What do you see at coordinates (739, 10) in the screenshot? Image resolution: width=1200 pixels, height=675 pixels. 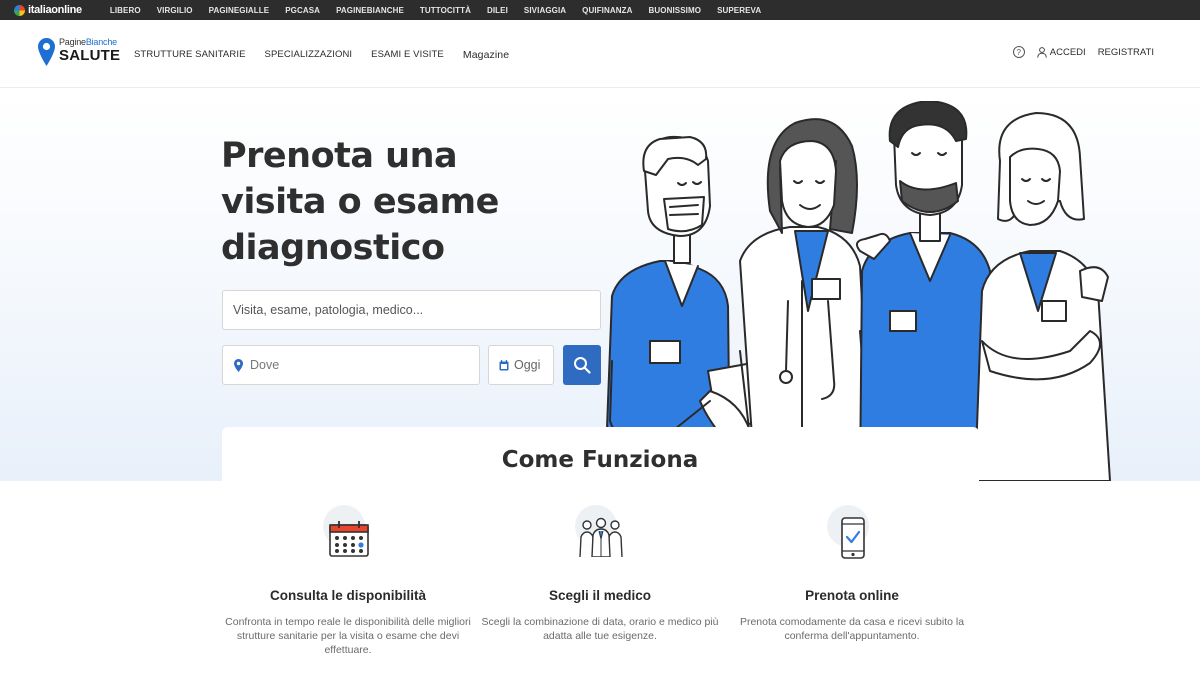 I see `network-link-supereva: SUPEREVA` at bounding box center [739, 10].